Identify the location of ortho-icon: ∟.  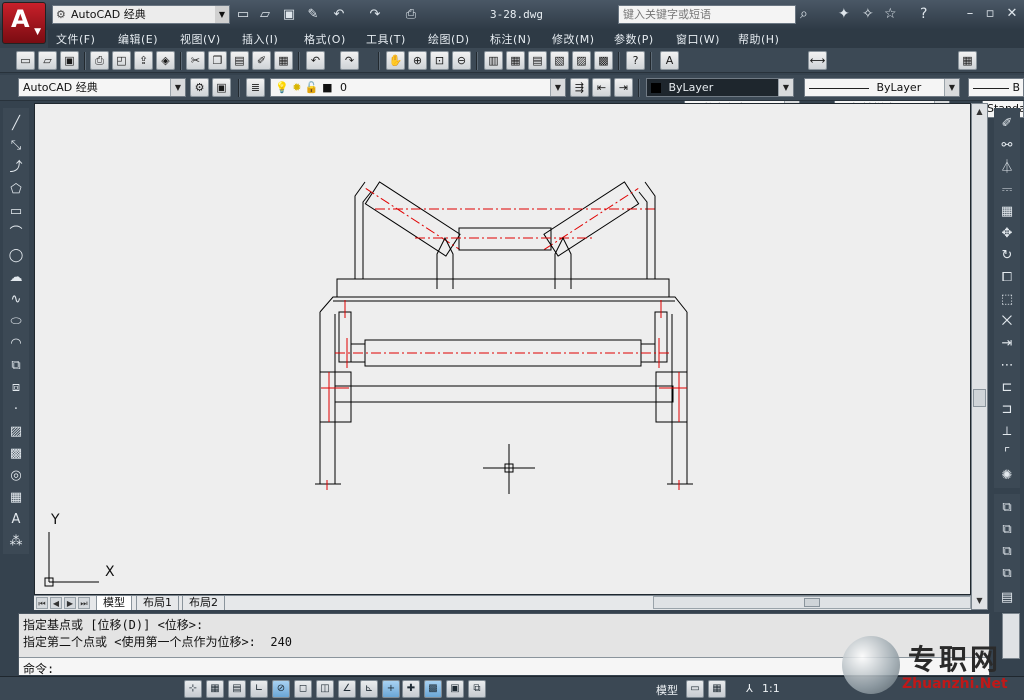
(259, 689).